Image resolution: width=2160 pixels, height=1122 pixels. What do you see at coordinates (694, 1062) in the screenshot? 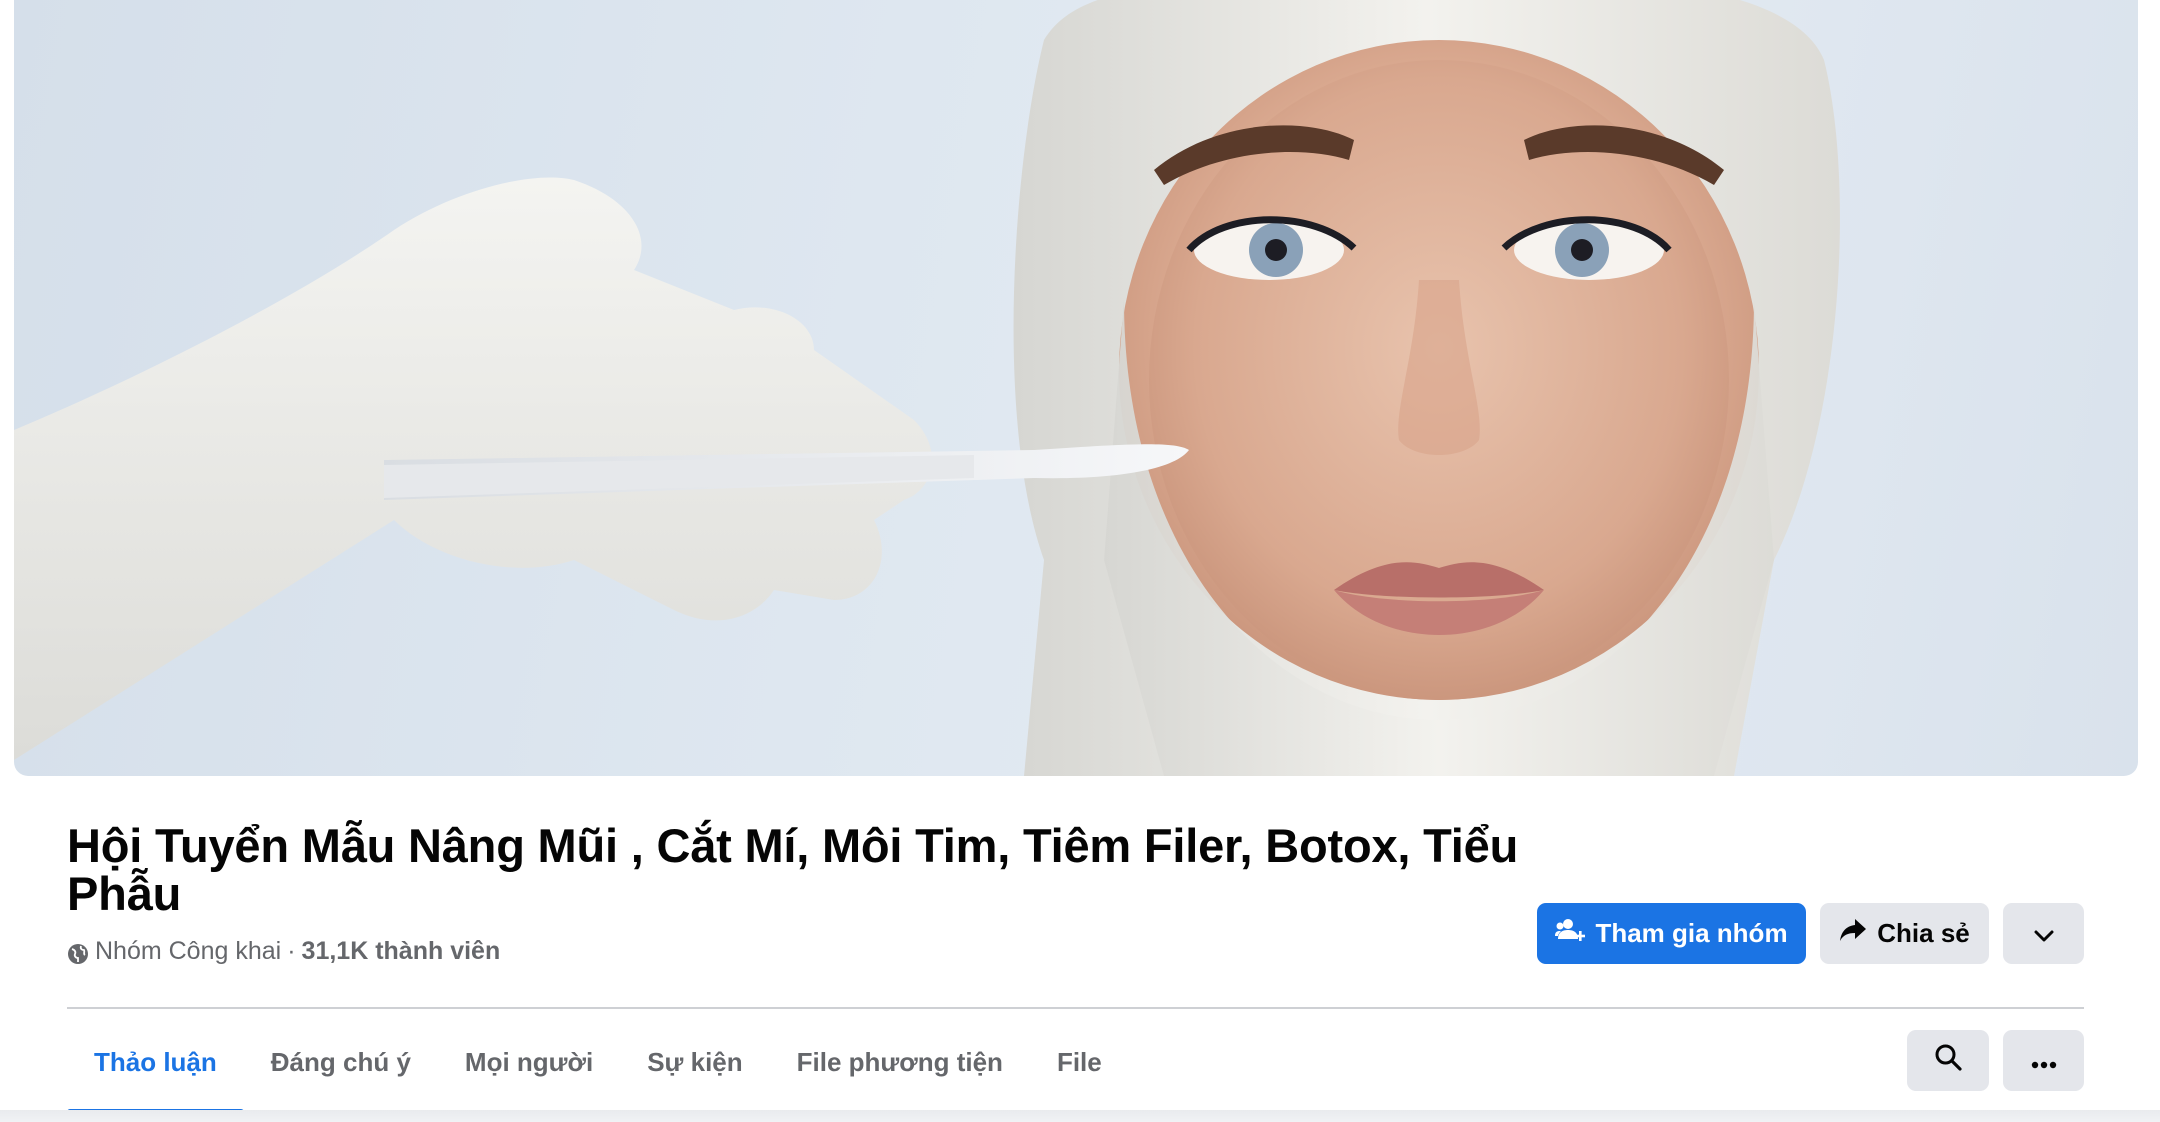
I see `tab-events: Sự kiện` at bounding box center [694, 1062].